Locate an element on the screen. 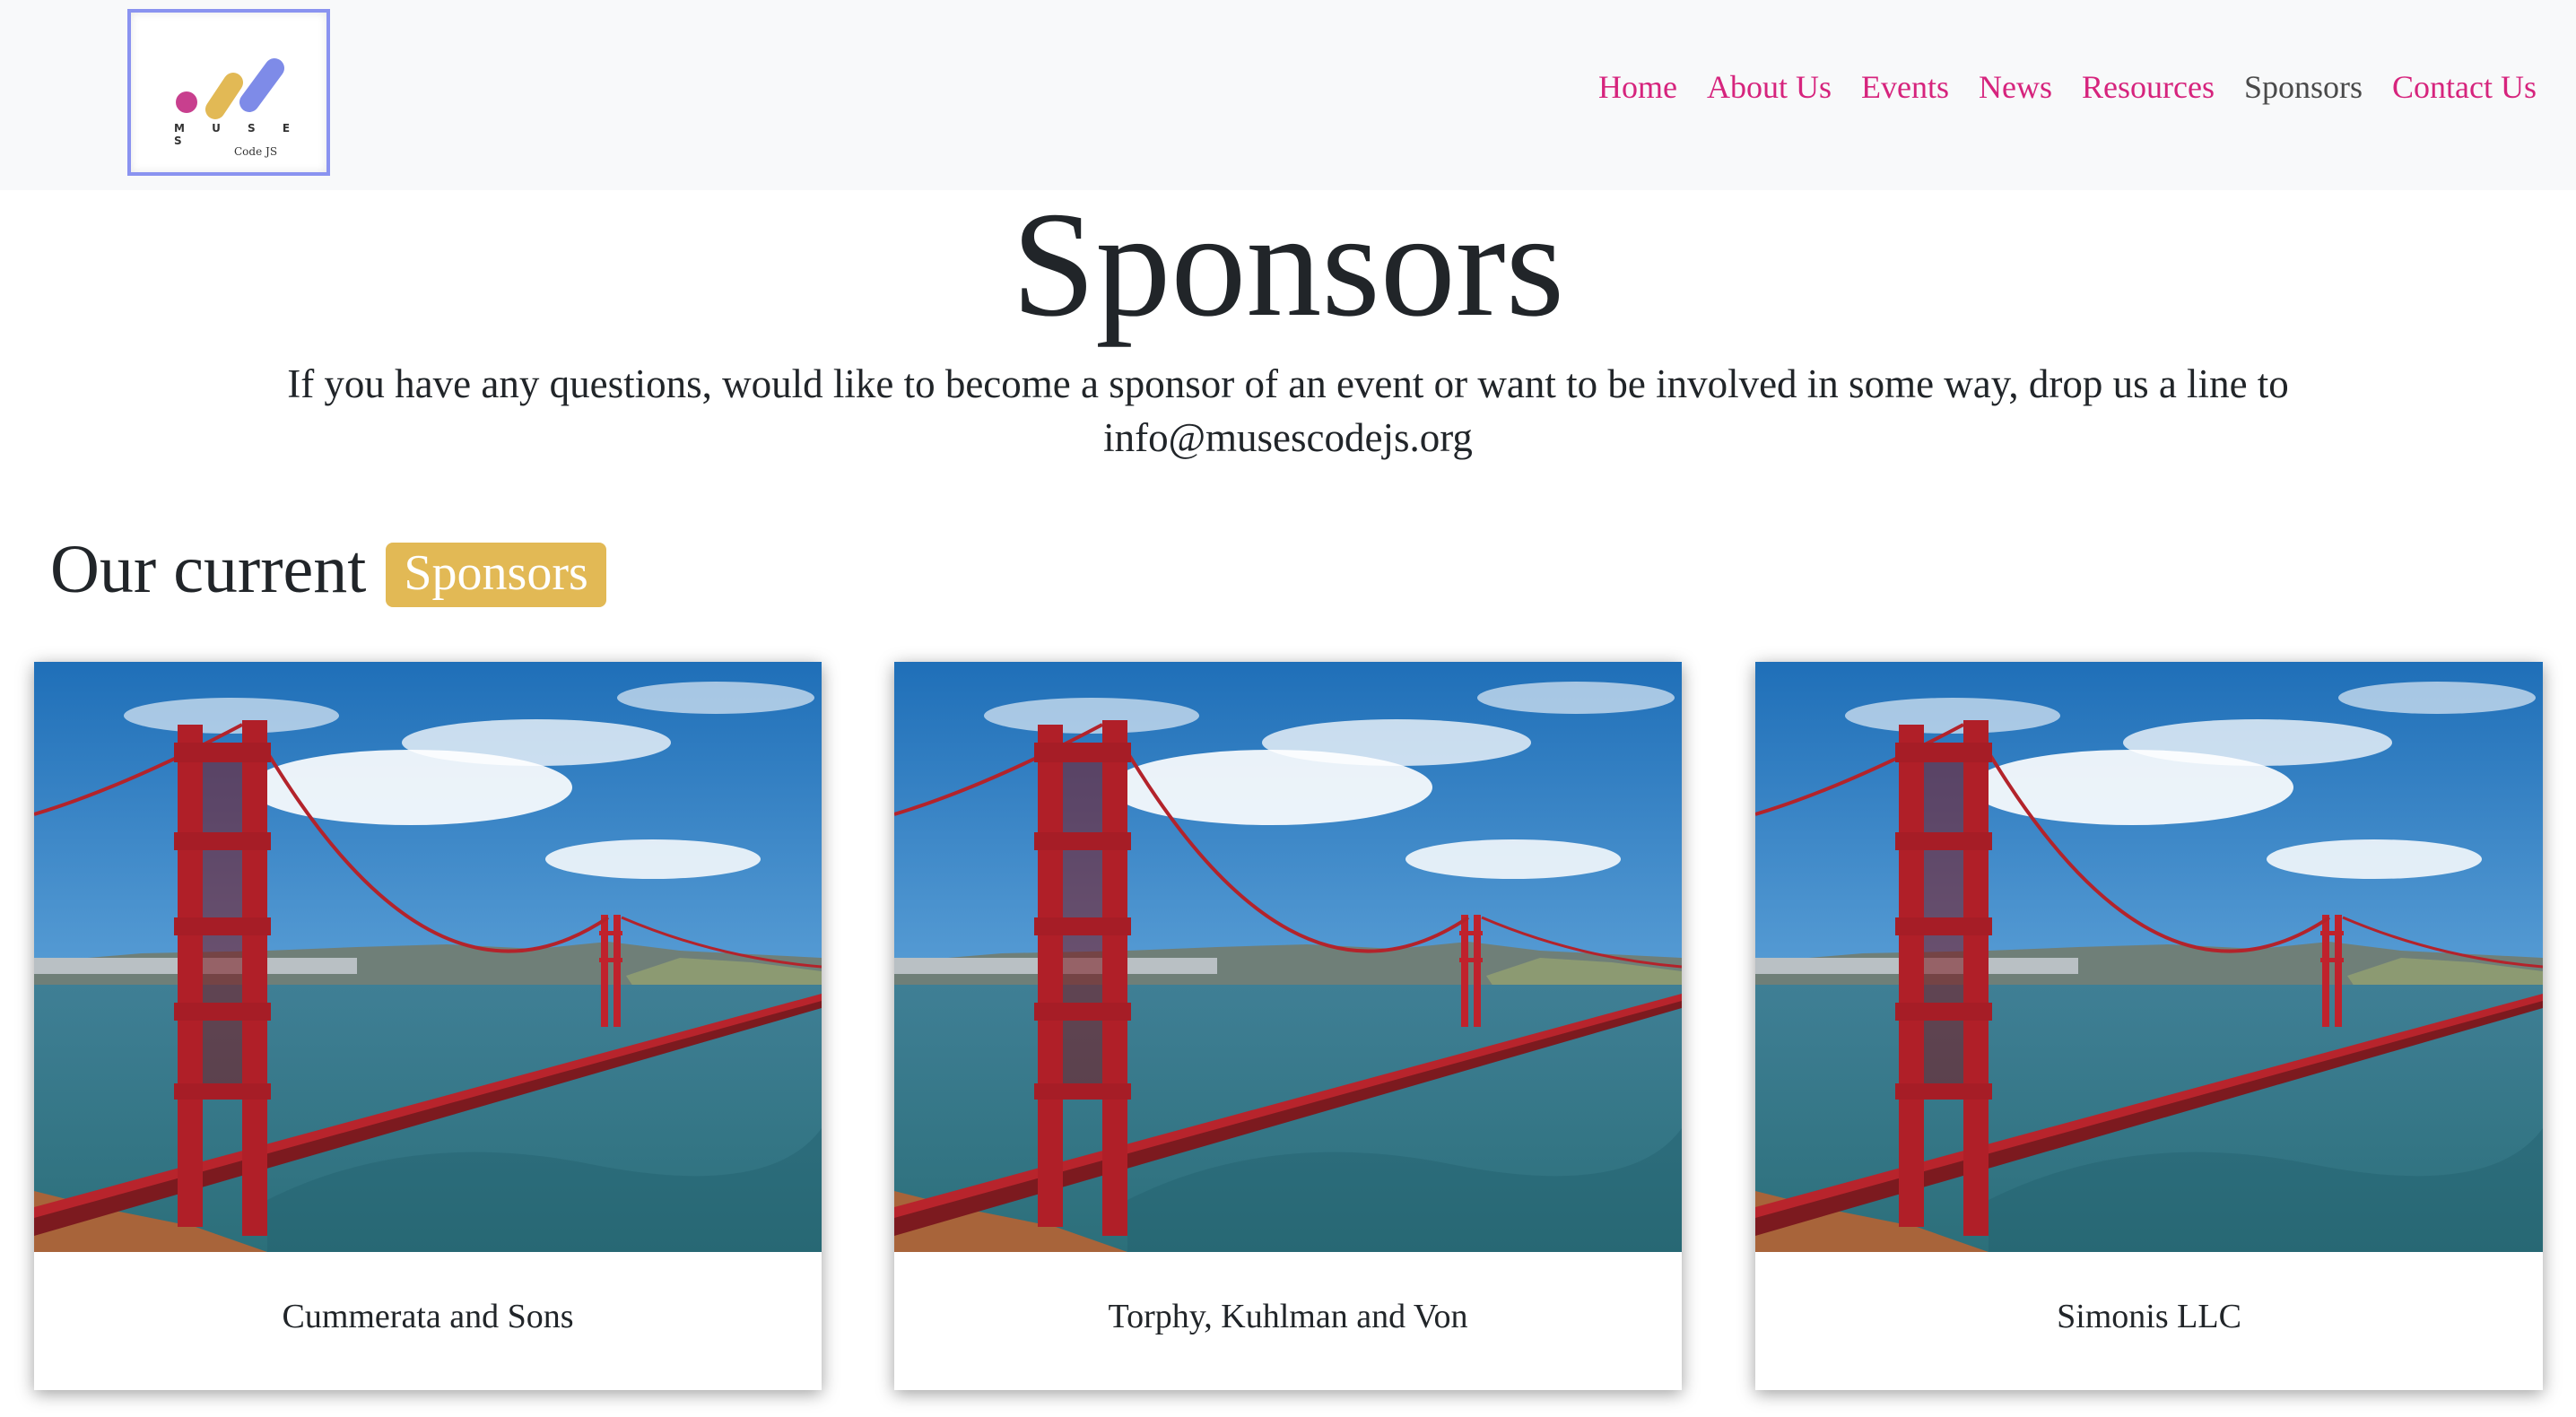  section-heading: Our current Sponsors is located at coordinates (328, 570).